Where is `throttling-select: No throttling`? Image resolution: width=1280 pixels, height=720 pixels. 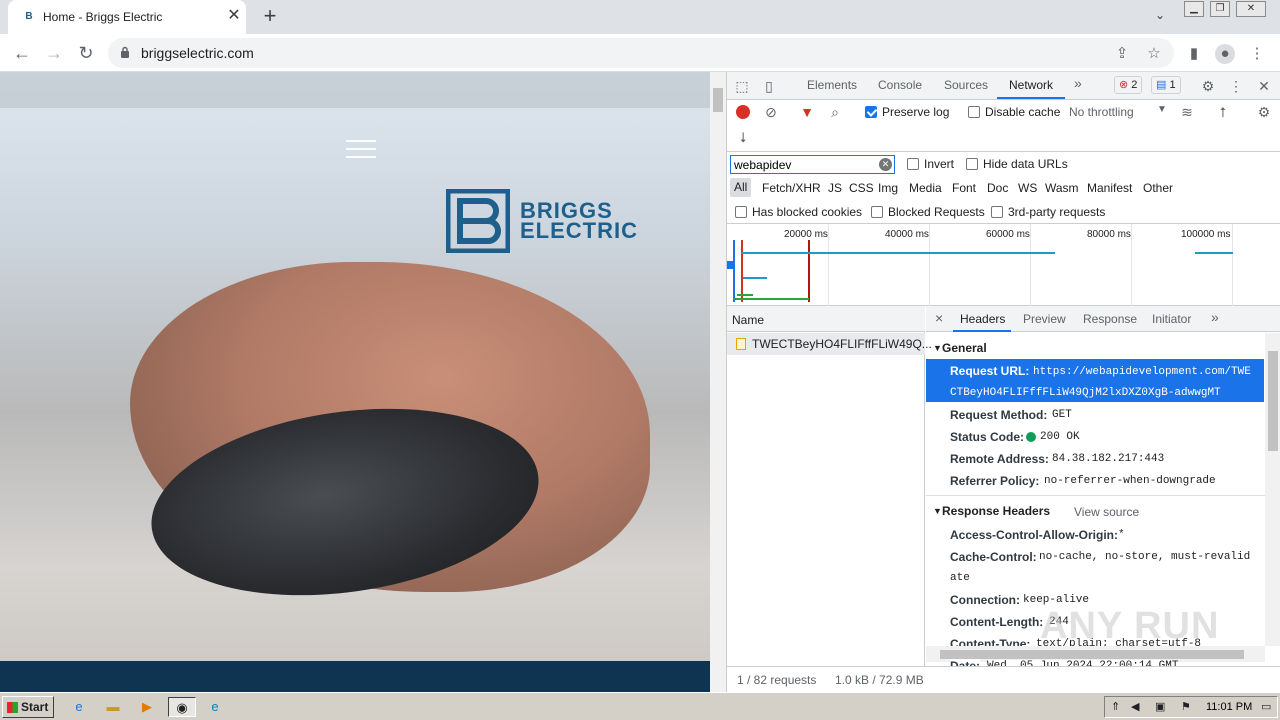
throttling-select: No throttling is located at coordinates (1101, 112).